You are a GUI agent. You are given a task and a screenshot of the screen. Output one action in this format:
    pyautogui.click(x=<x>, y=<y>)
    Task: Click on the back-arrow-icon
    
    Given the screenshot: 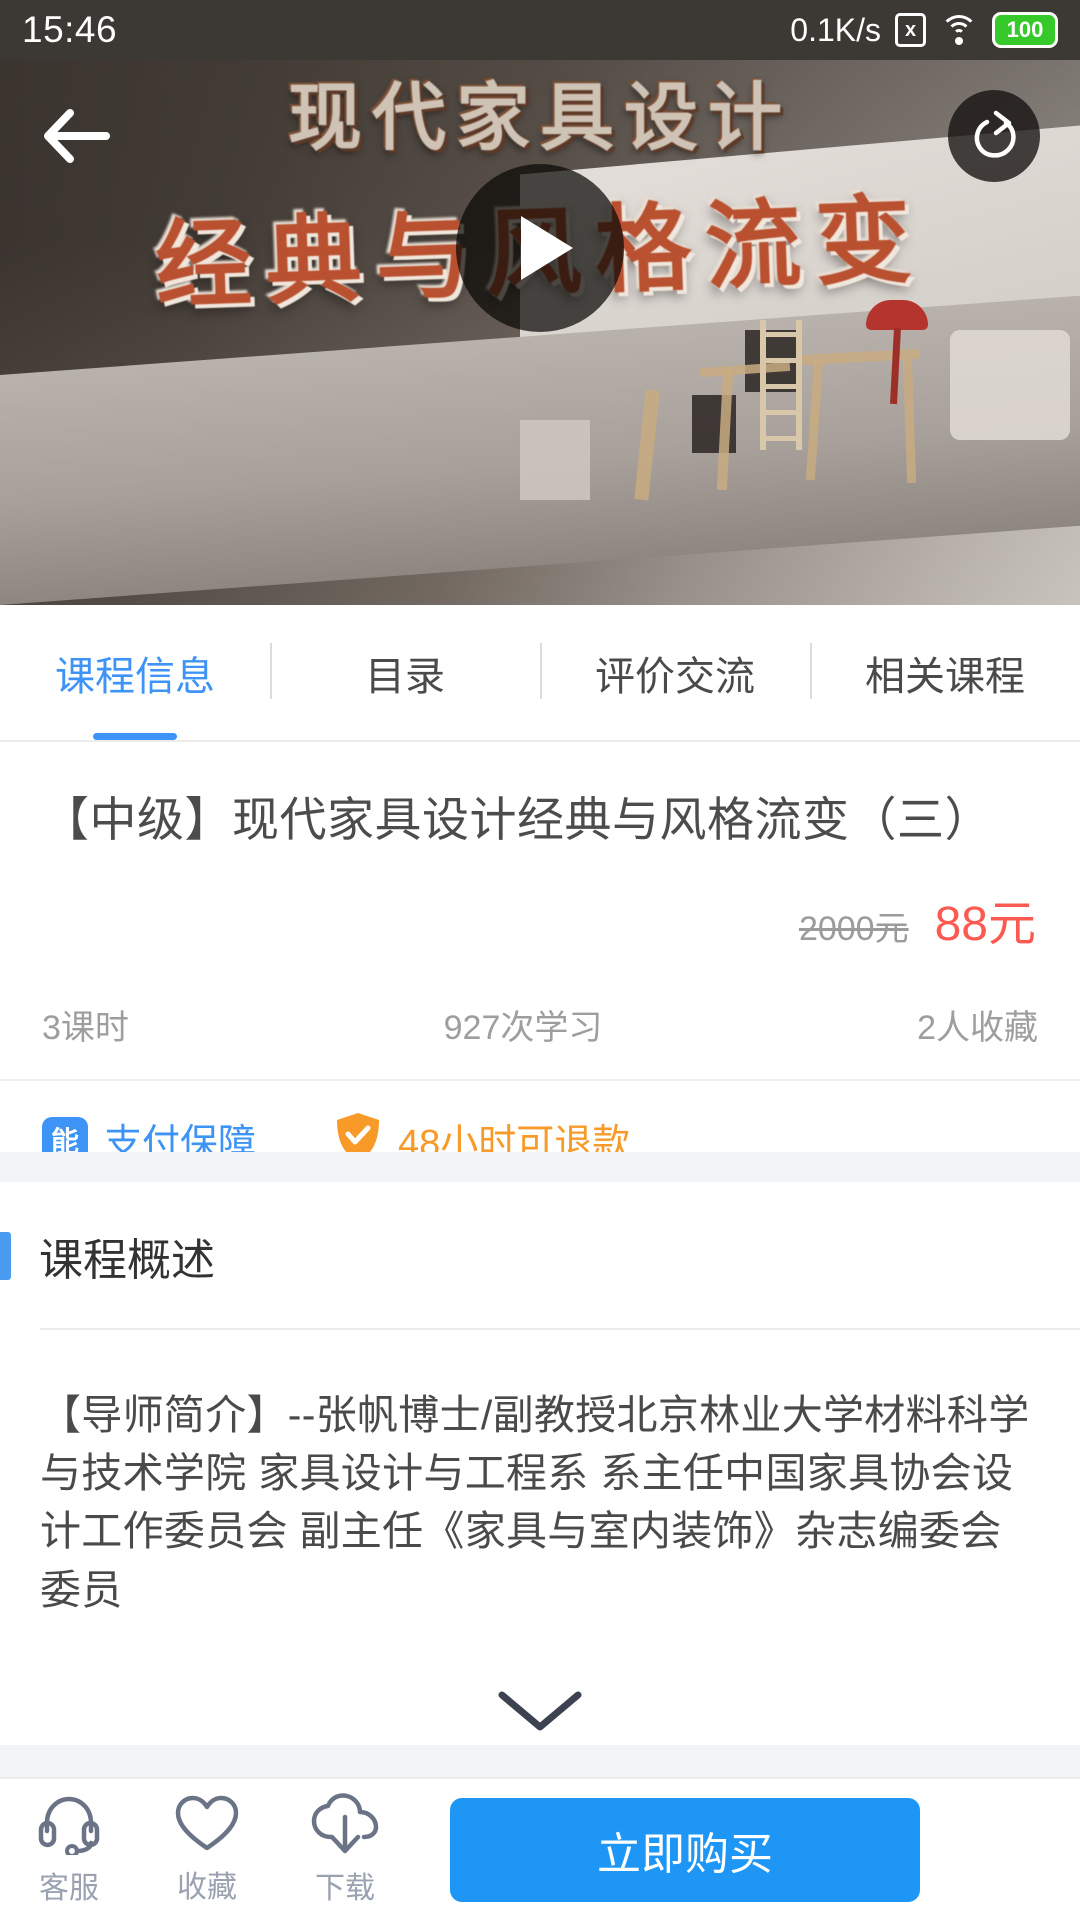 What is the action you would take?
    pyautogui.click(x=77, y=136)
    